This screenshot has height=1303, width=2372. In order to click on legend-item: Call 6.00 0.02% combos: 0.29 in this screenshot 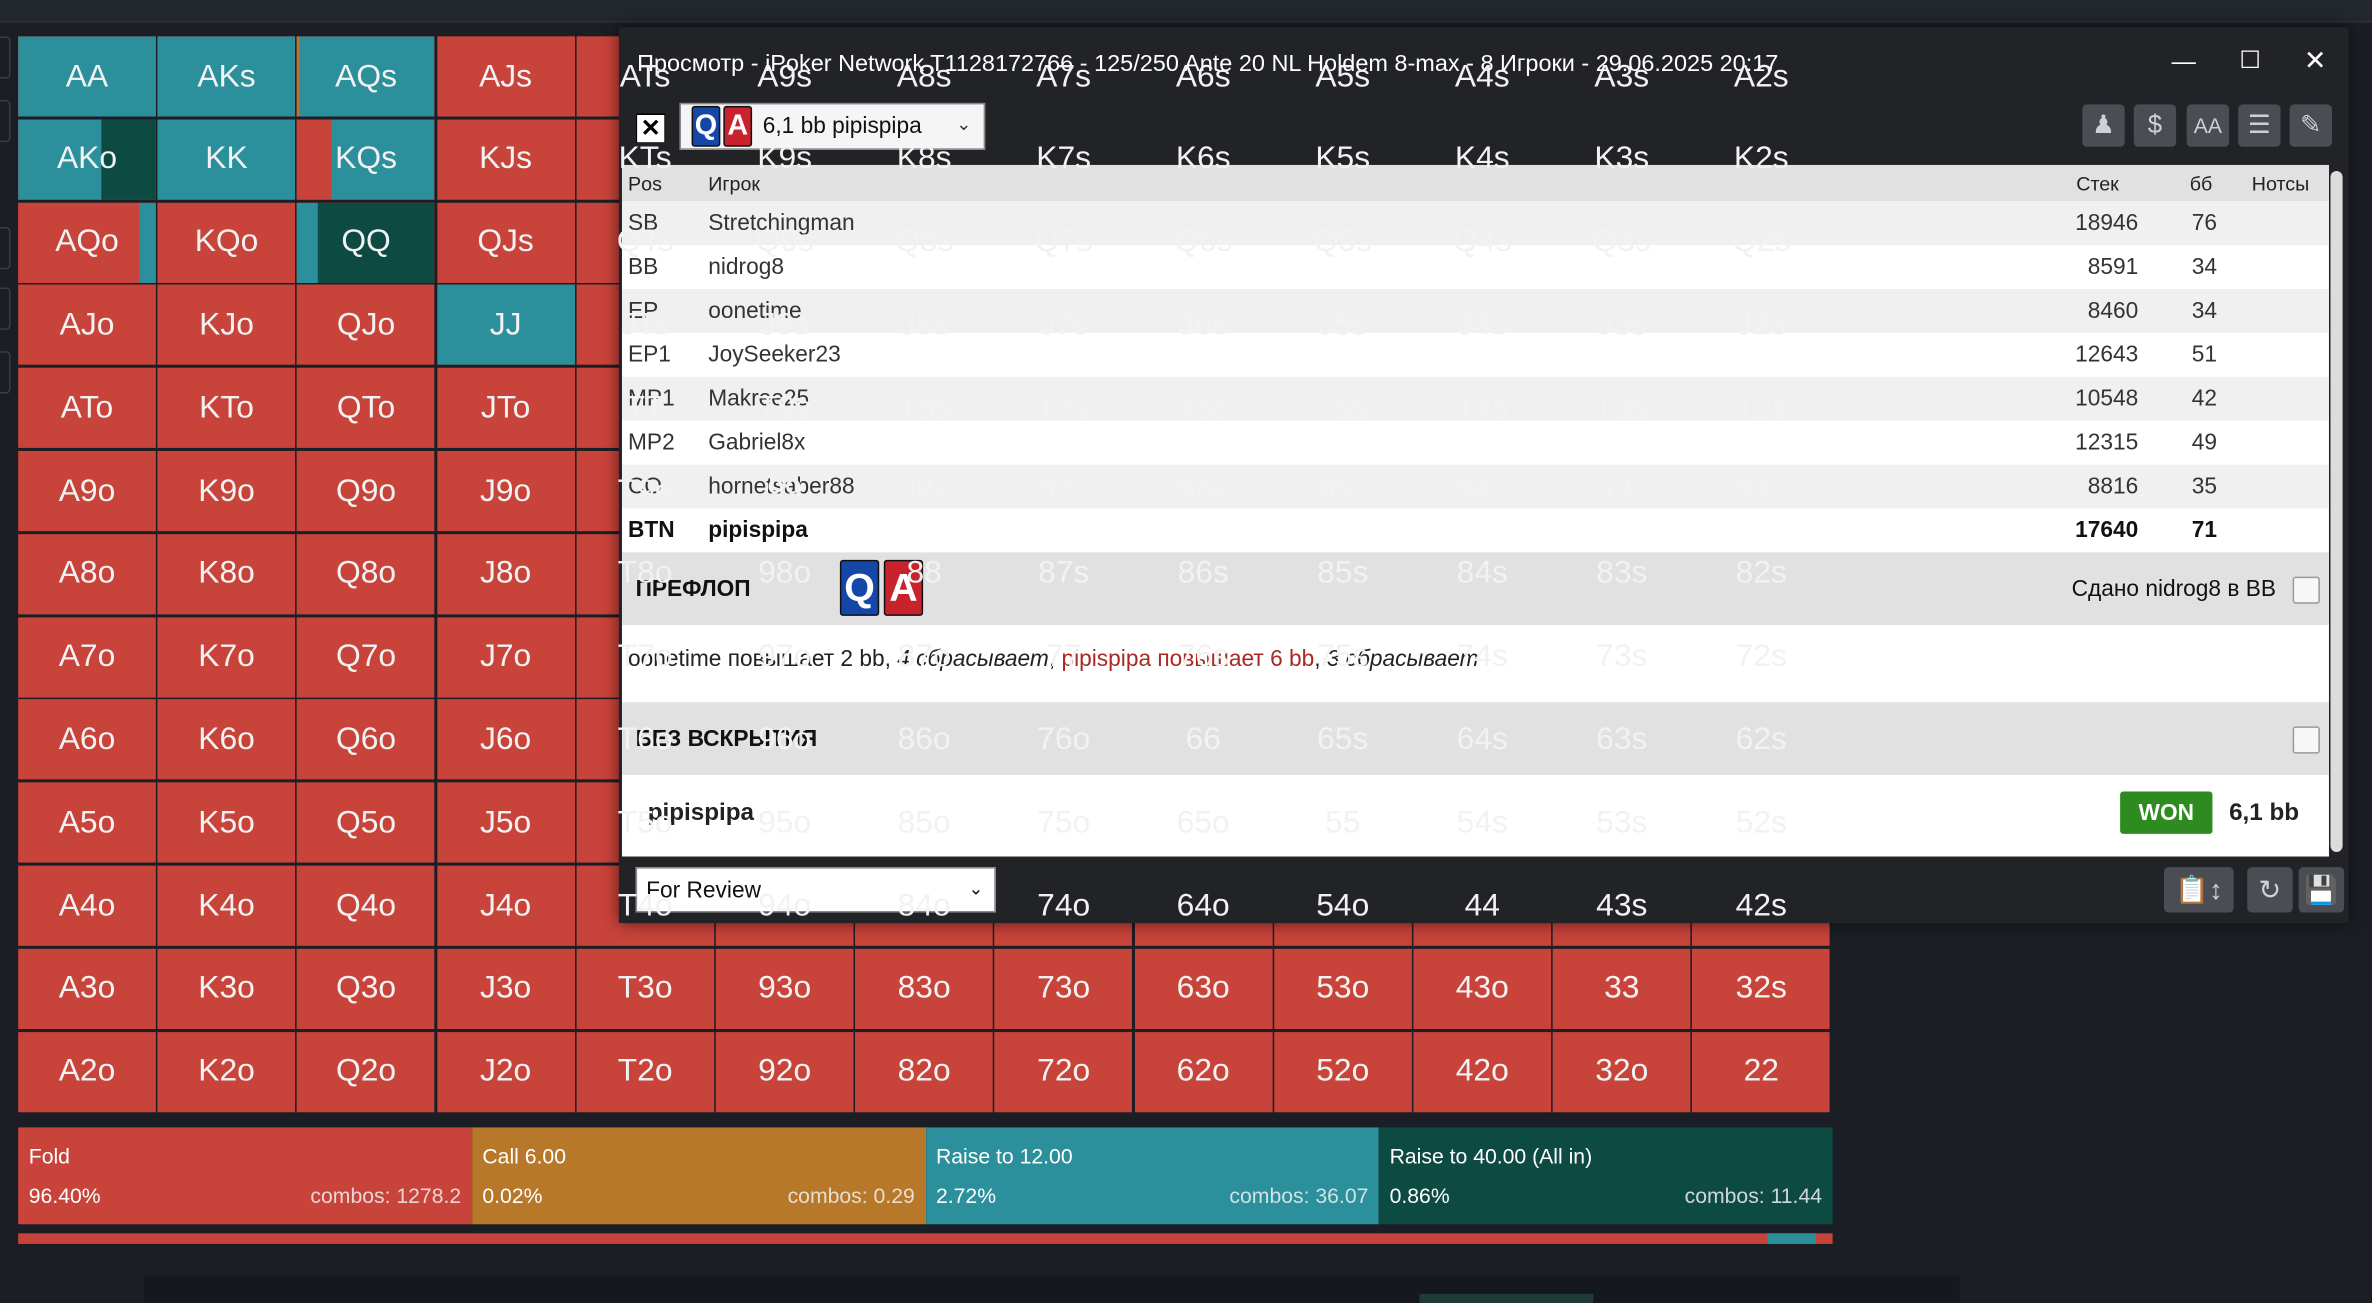, I will do `click(698, 1176)`.